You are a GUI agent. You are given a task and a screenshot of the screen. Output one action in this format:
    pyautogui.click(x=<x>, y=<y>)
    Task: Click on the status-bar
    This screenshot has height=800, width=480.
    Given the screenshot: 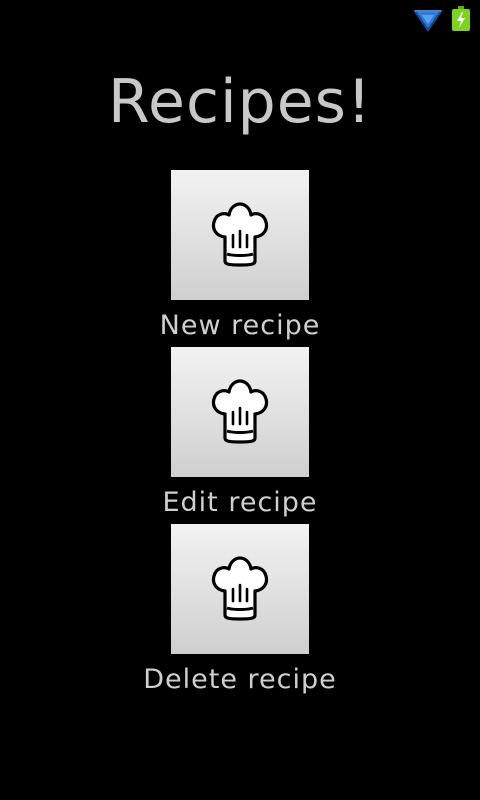 What is the action you would take?
    pyautogui.click(x=240, y=19)
    